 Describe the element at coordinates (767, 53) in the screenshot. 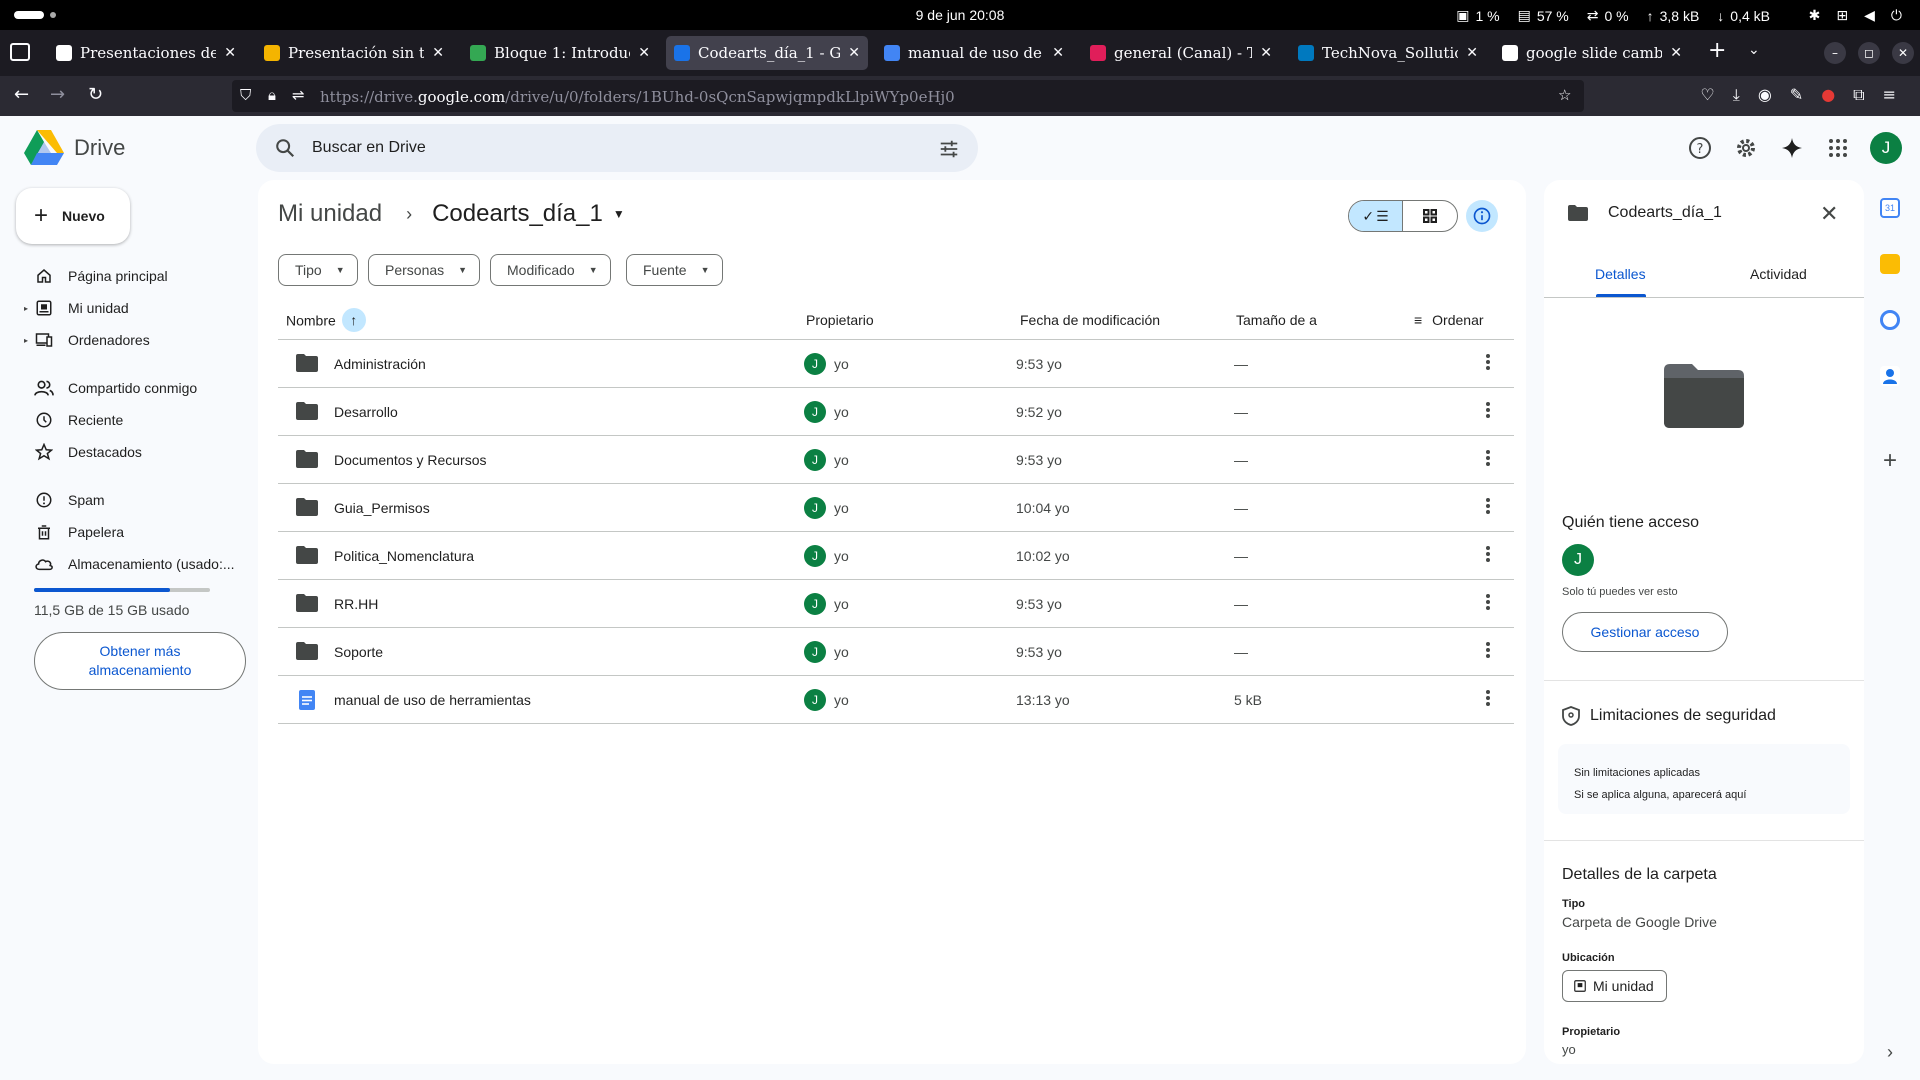

I see `browser-tab: Codearts_día_1 - Goog ✕` at that location.